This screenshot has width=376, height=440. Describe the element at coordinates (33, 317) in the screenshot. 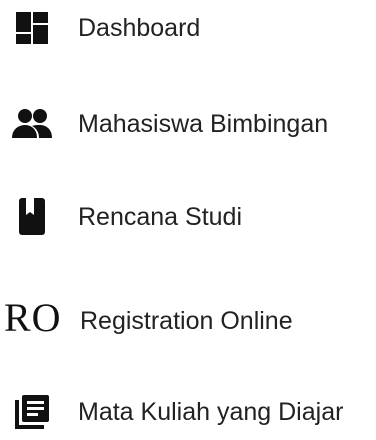

I see `registration-online-icon: RO` at that location.